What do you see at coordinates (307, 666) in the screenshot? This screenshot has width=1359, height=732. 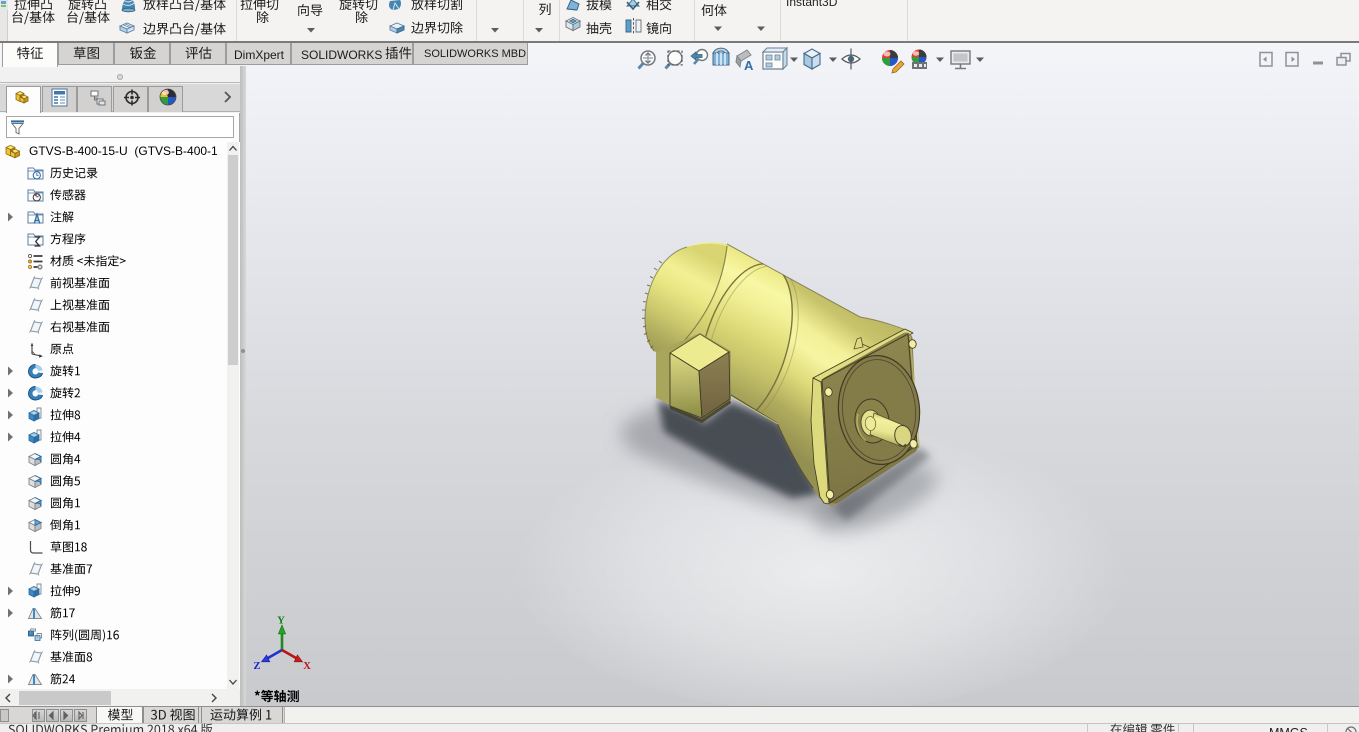 I see `svg-text: X` at bounding box center [307, 666].